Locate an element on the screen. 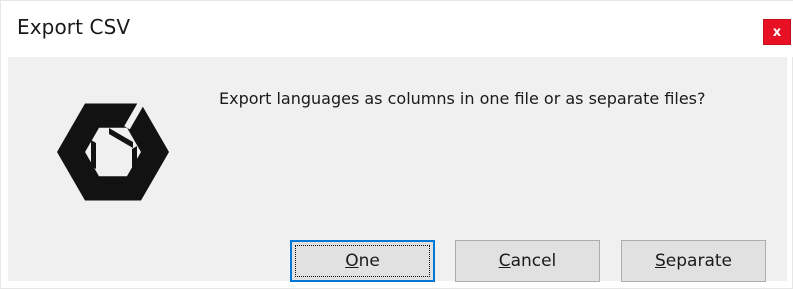  unity-logo-inner-right is located at coordinates (134, 159).